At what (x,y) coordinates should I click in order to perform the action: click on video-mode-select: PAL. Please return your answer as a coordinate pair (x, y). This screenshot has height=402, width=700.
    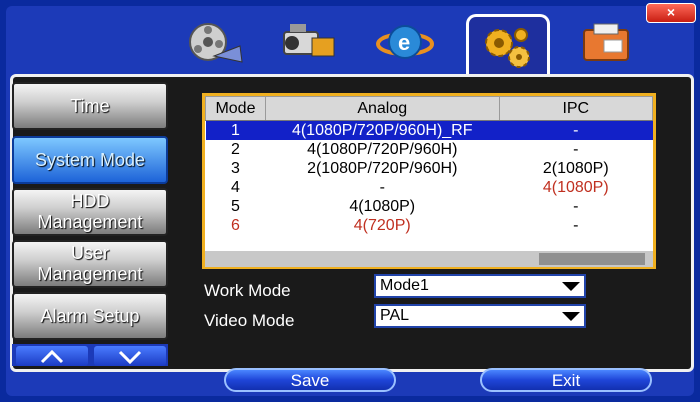
    Looking at the image, I should click on (480, 316).